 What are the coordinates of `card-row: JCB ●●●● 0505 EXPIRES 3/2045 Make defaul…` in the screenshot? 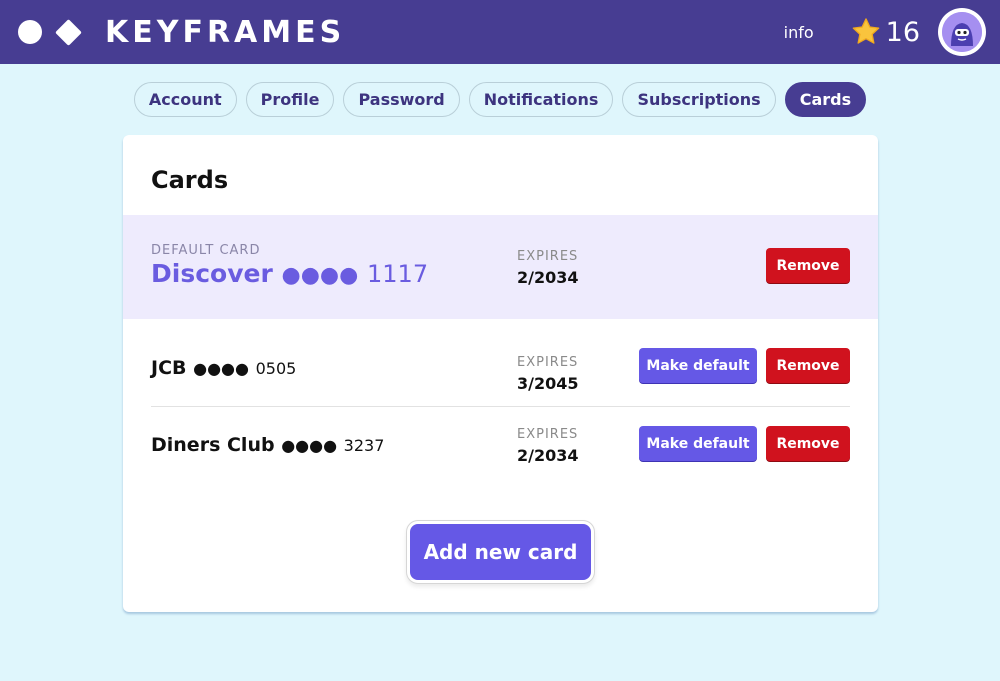 It's located at (500, 363).